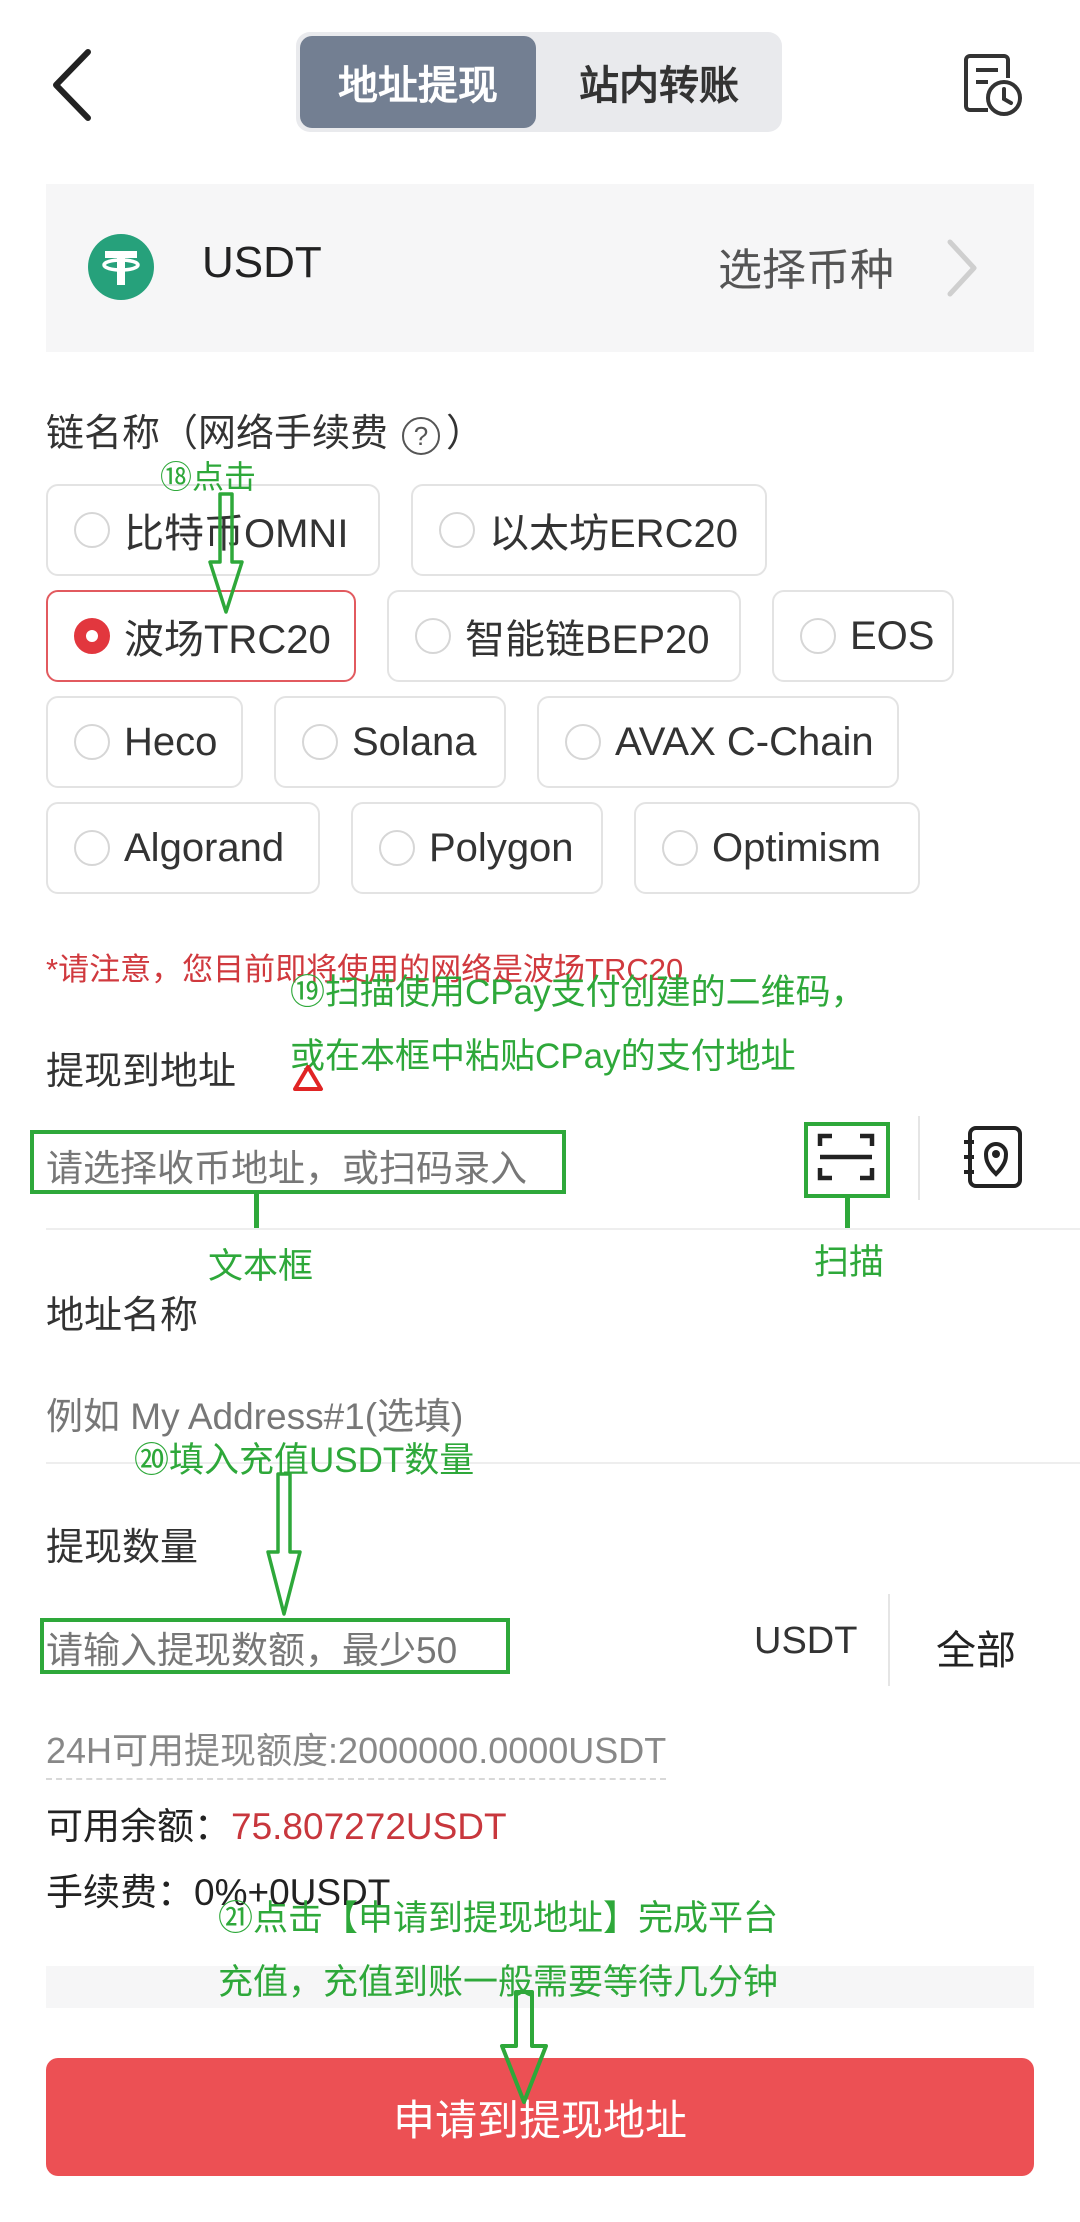 The image size is (1080, 2222). I want to click on address-book-button, so click(994, 1157).